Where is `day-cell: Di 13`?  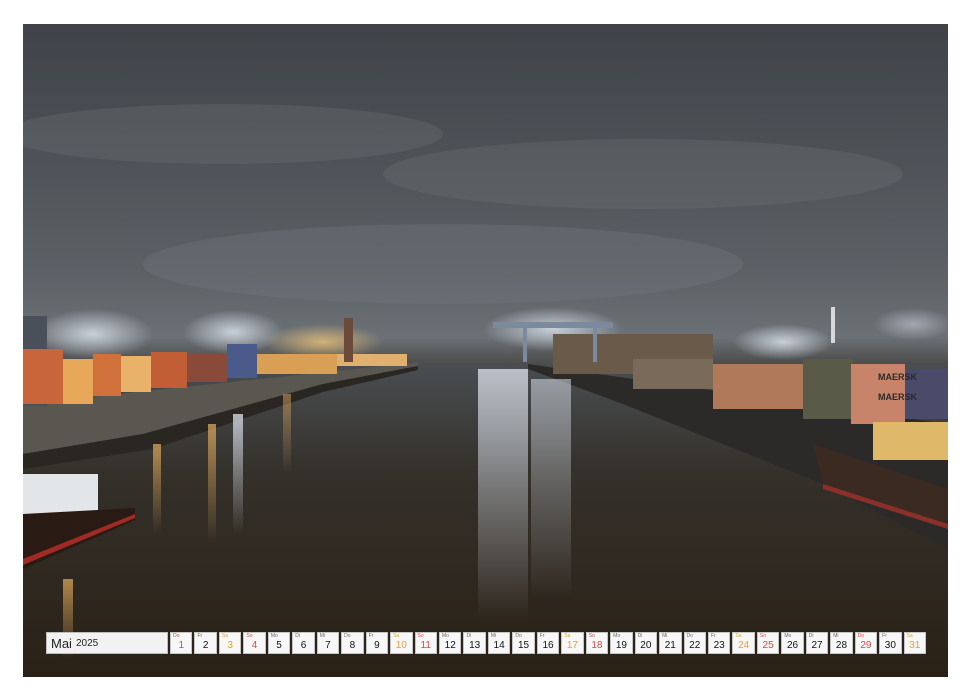 day-cell: Di 13 is located at coordinates (474, 643).